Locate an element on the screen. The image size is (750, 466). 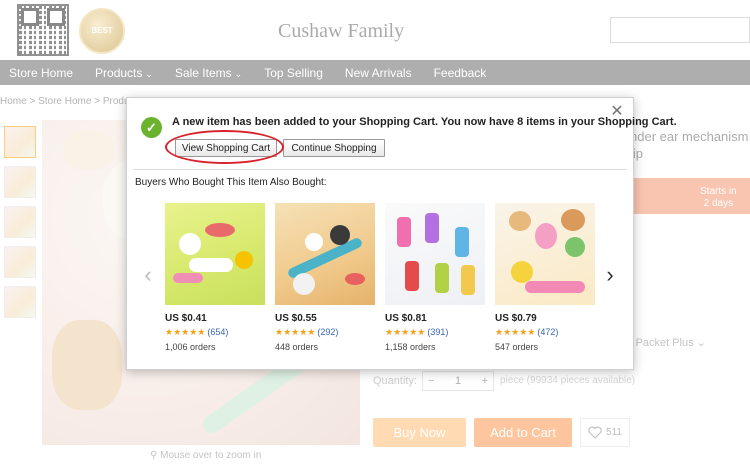
rating-stars: ★★★★★ (391) is located at coordinates (435, 332).